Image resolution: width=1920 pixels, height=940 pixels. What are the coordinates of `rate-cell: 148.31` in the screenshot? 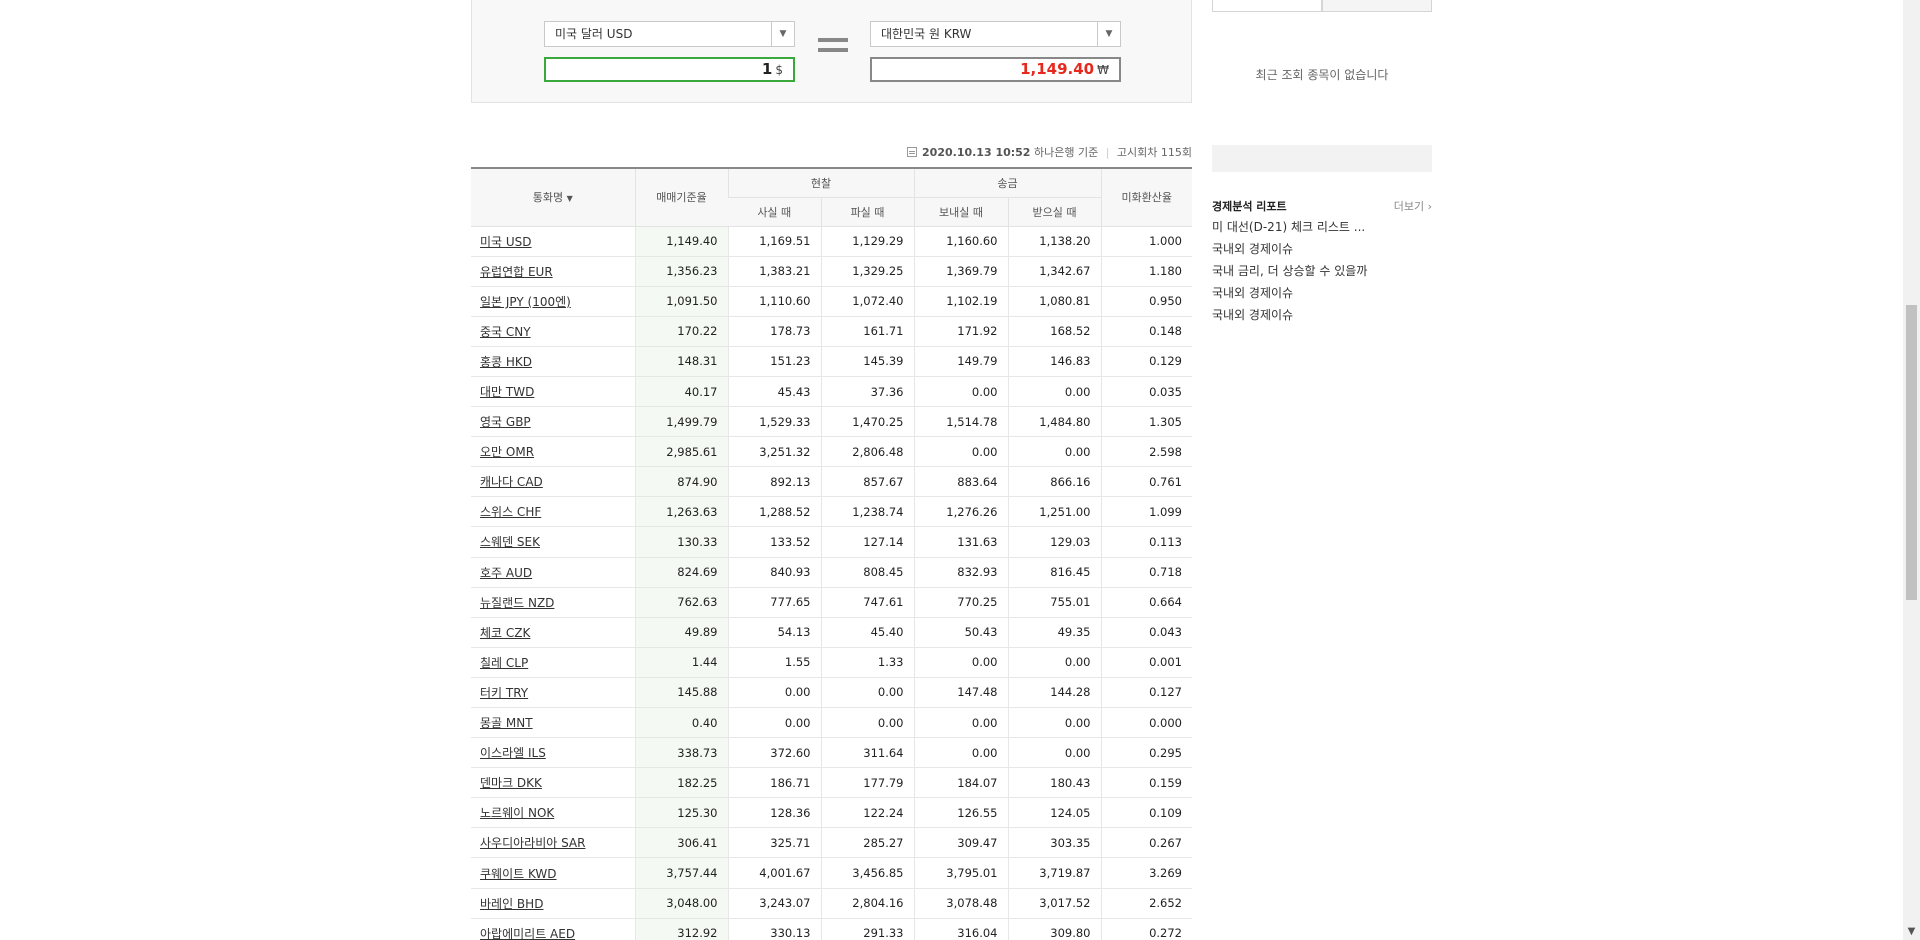 It's located at (681, 361).